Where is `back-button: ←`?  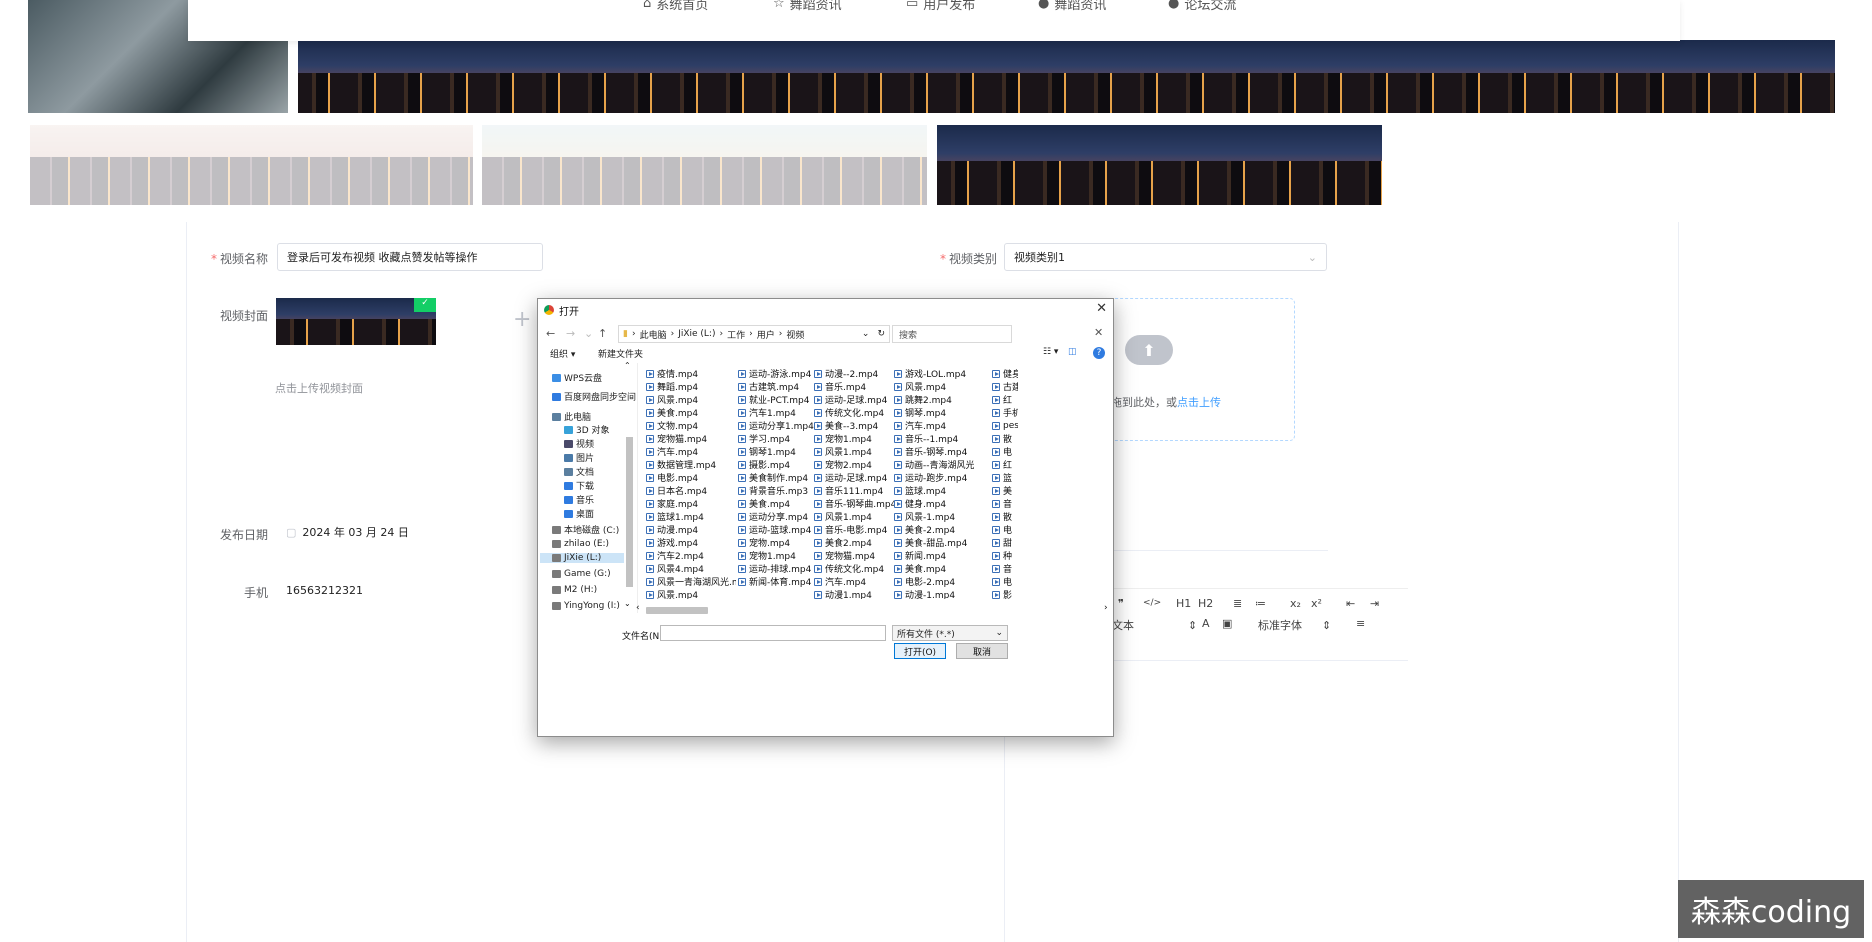
back-button: ← is located at coordinates (550, 333).